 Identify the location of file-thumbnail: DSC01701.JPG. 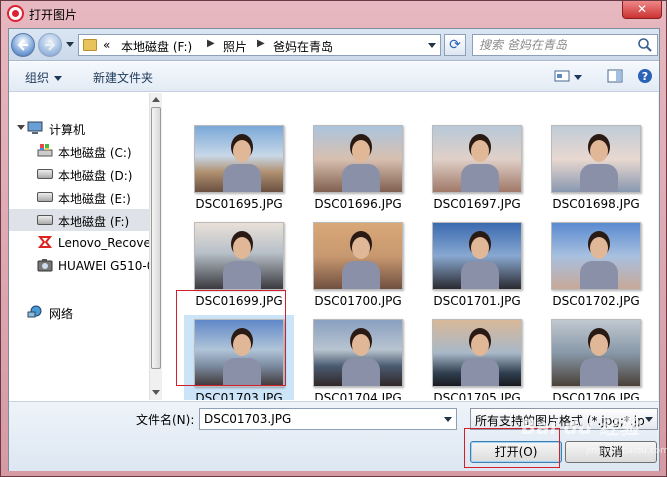
(477, 266).